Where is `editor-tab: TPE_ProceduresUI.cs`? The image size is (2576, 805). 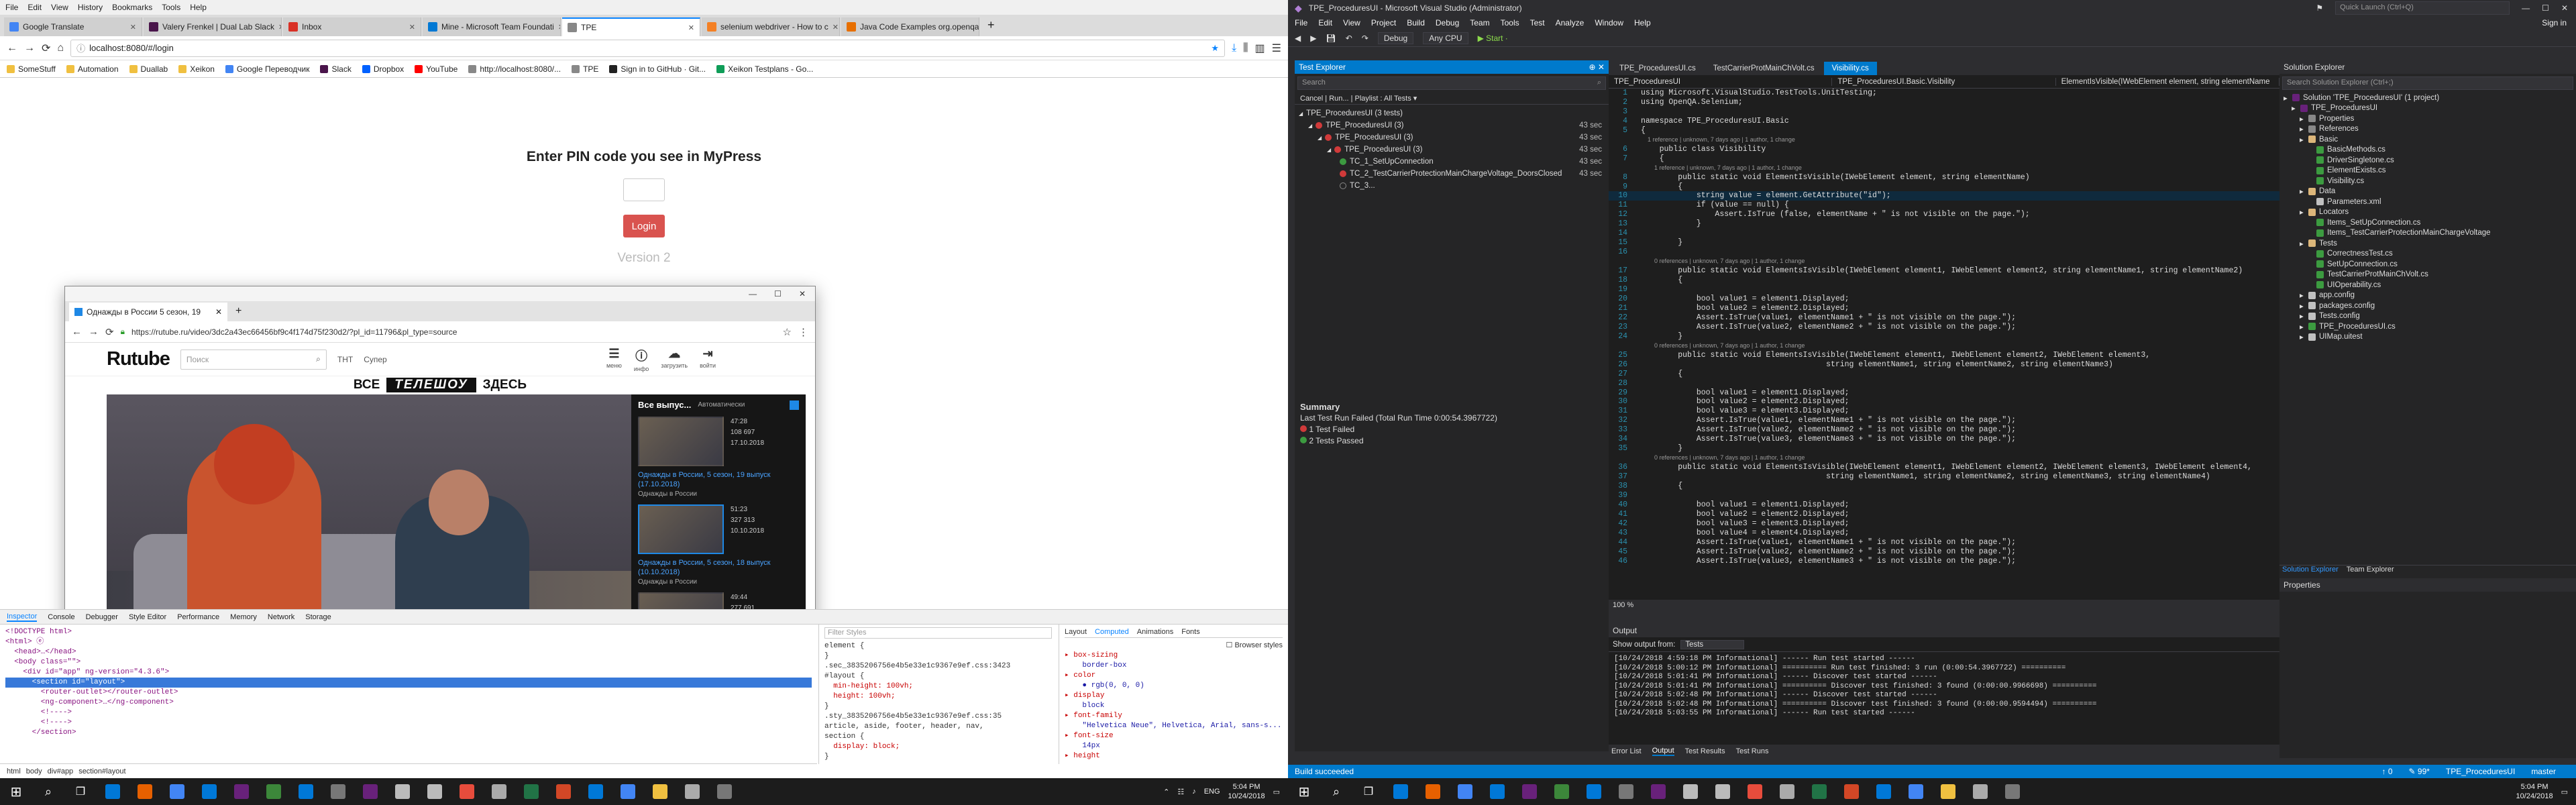
editor-tab: TPE_ProceduresUI.cs is located at coordinates (1657, 68).